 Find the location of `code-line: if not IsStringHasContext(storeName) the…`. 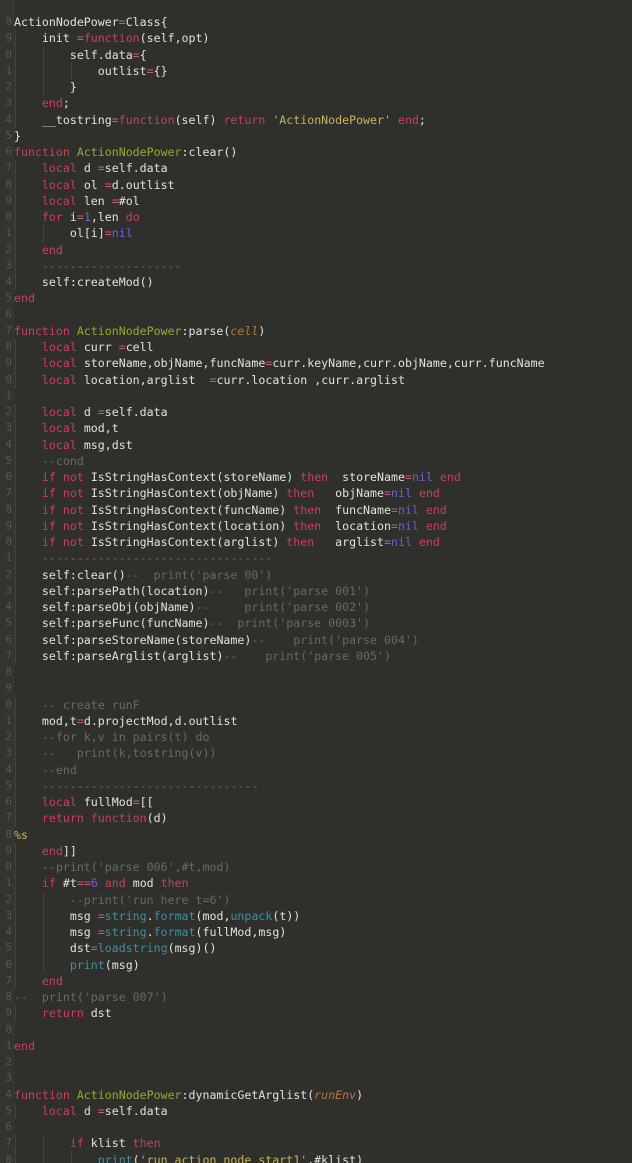

code-line: if not IsStringHasContext(storeName) the… is located at coordinates (323, 477).